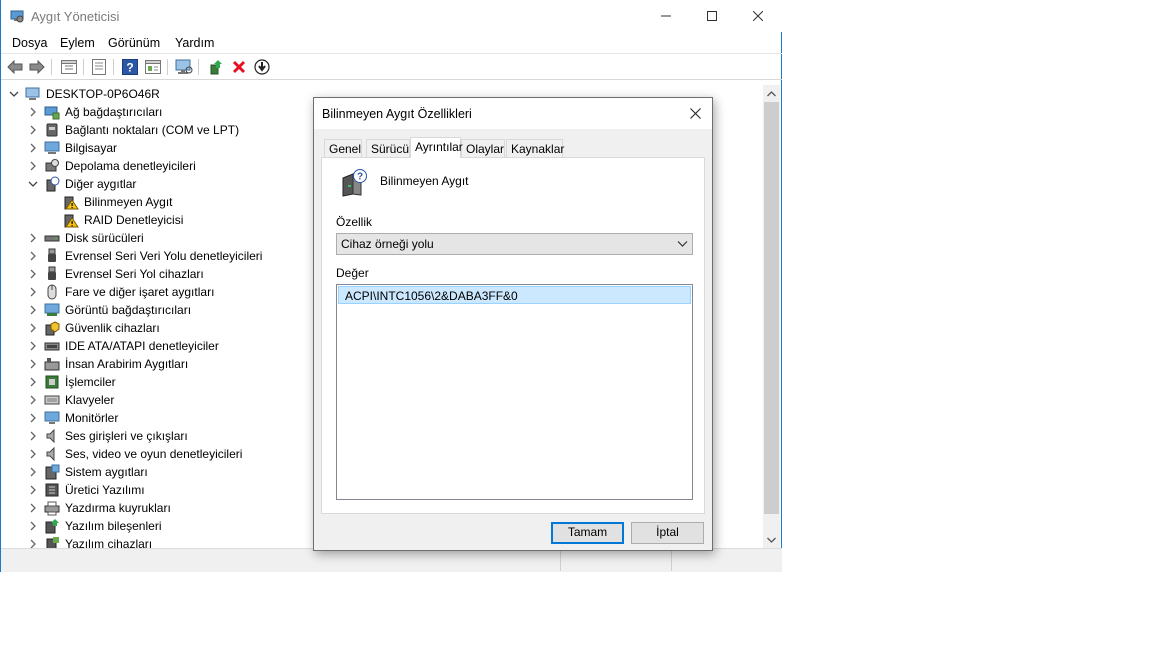 The width and height of the screenshot is (1152, 648). Describe the element at coordinates (37, 67) in the screenshot. I see `forward-button` at that location.